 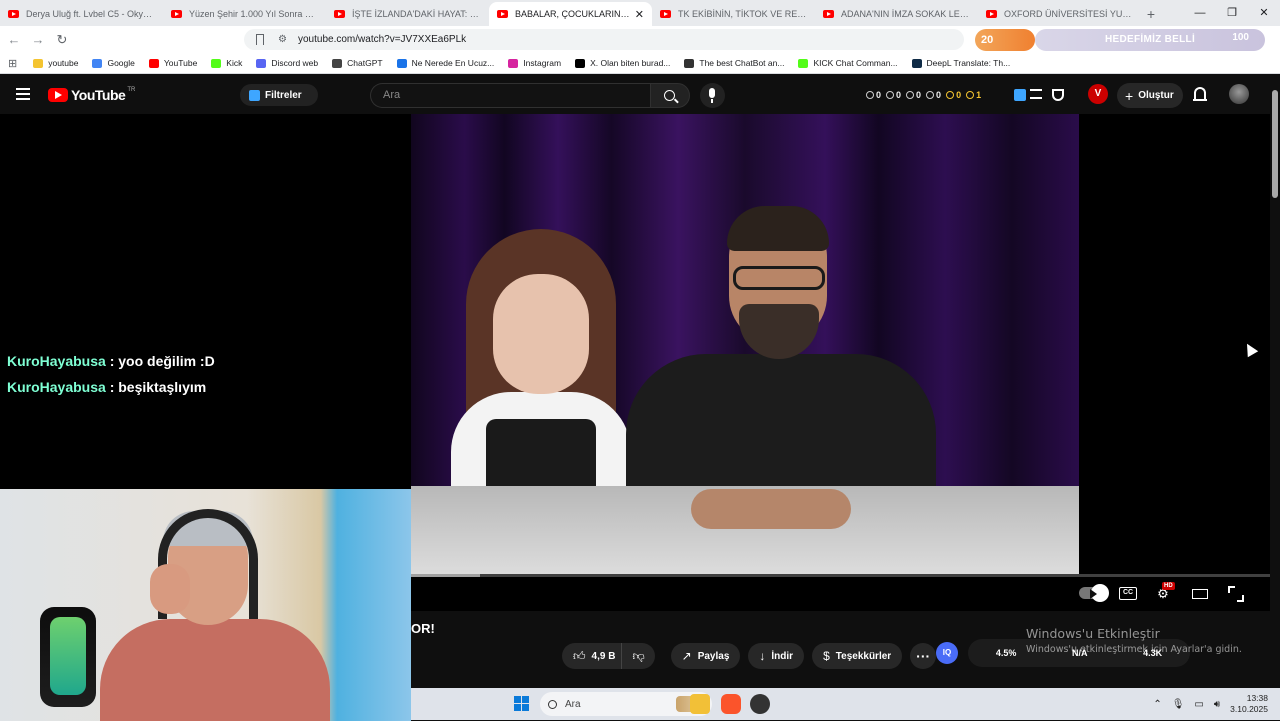 I want to click on volume-icon: 🔊︎, so click(x=1217, y=704).